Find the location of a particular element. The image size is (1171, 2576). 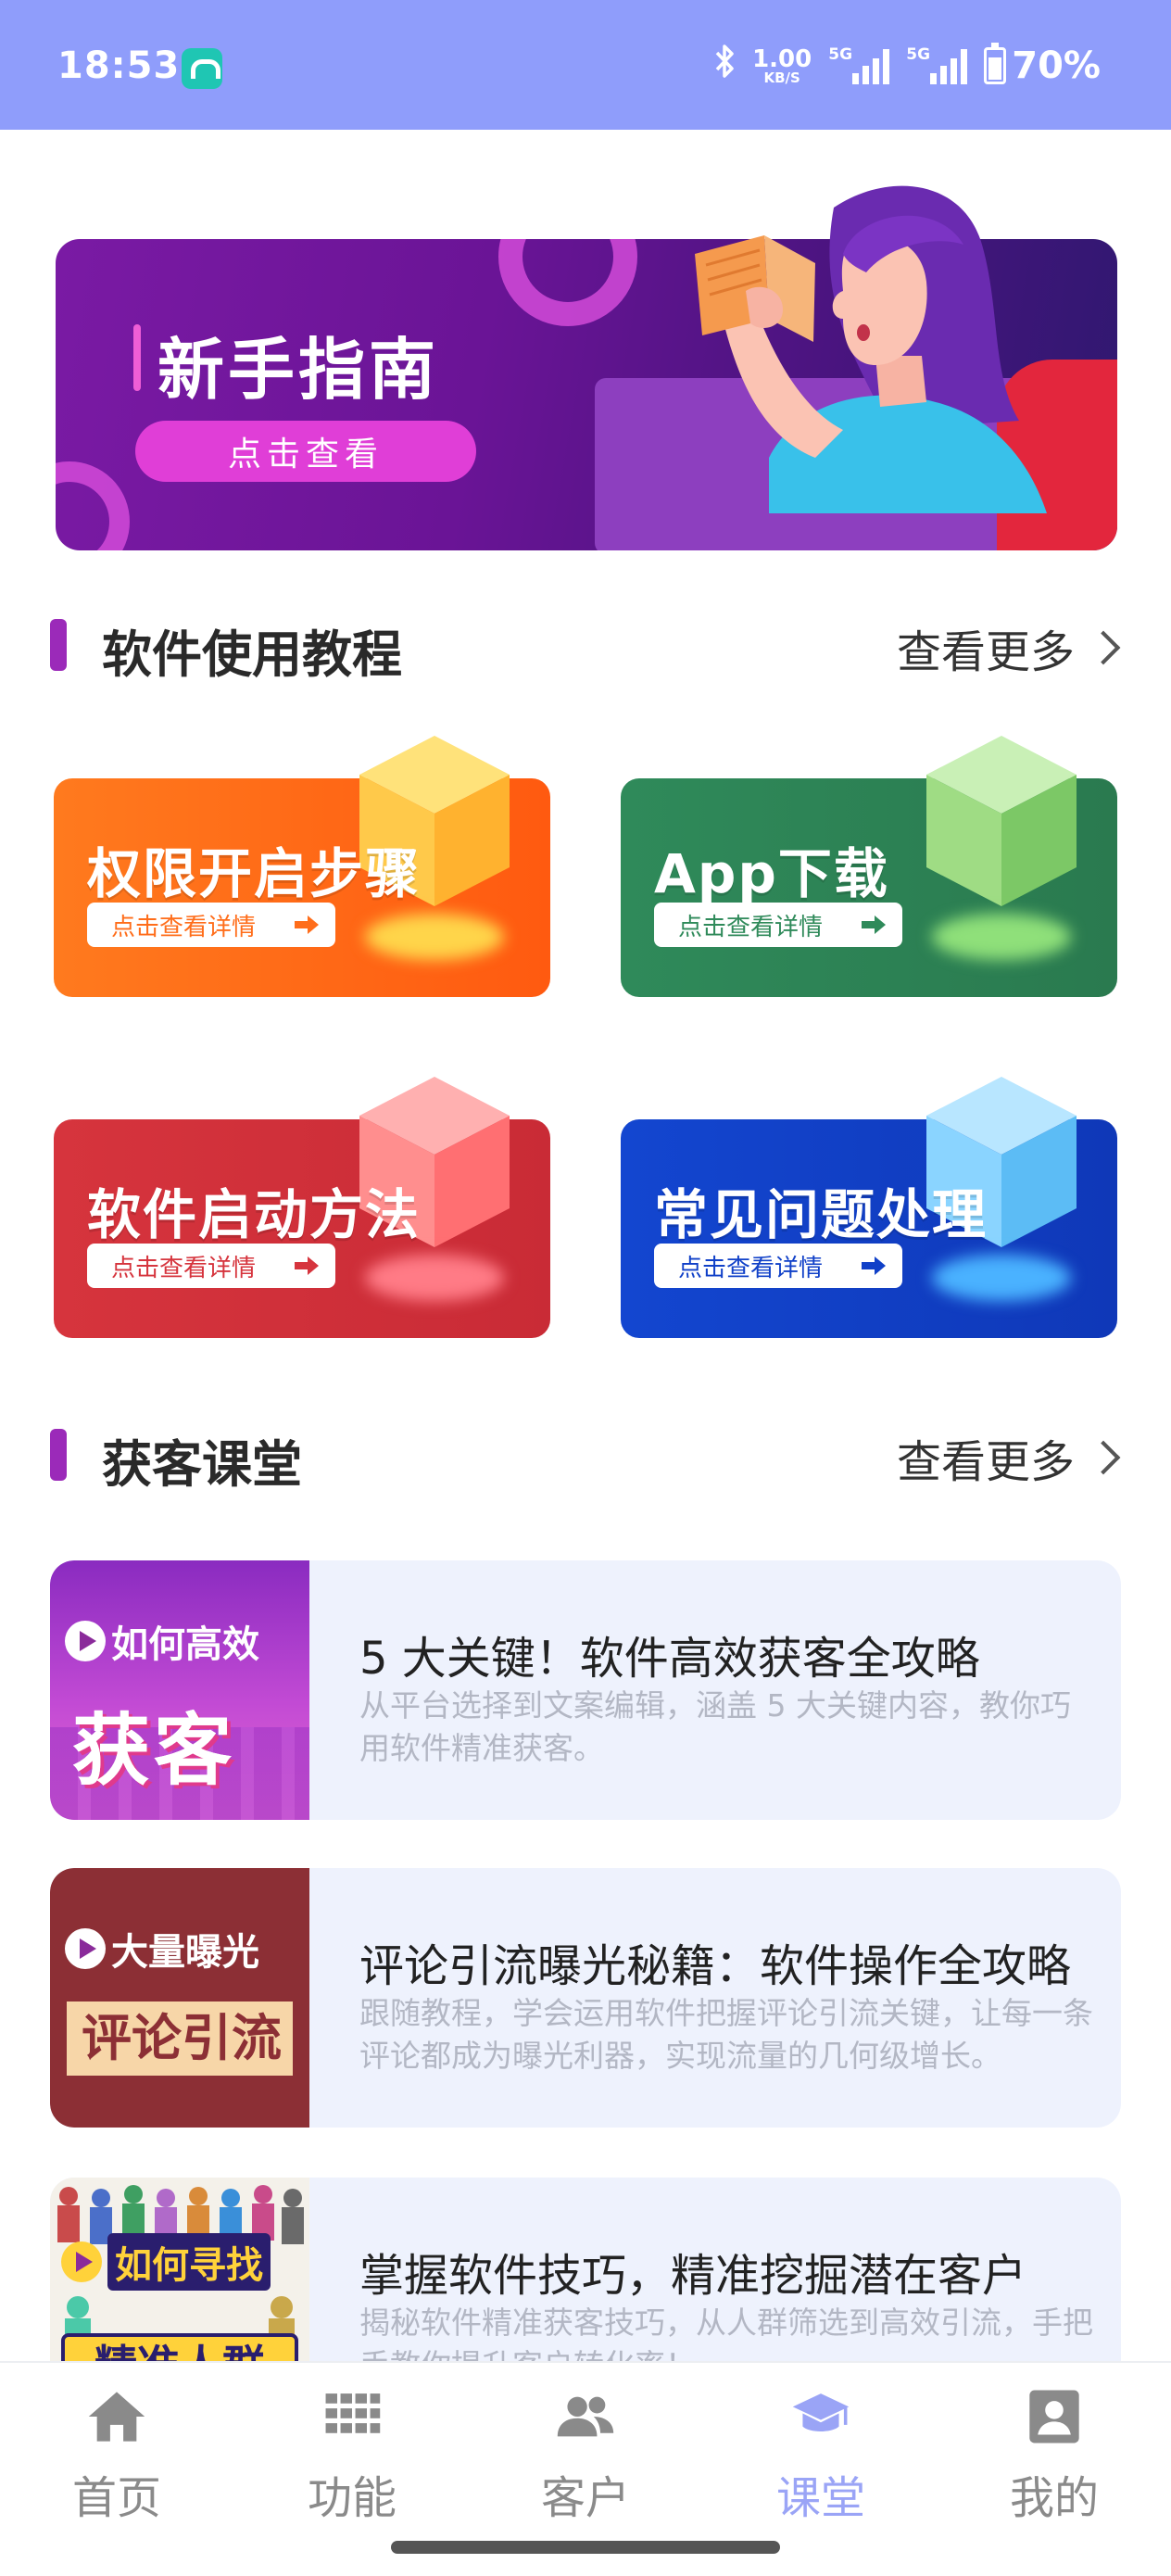

nav-item-functions: 功能 is located at coordinates (352, 2457).